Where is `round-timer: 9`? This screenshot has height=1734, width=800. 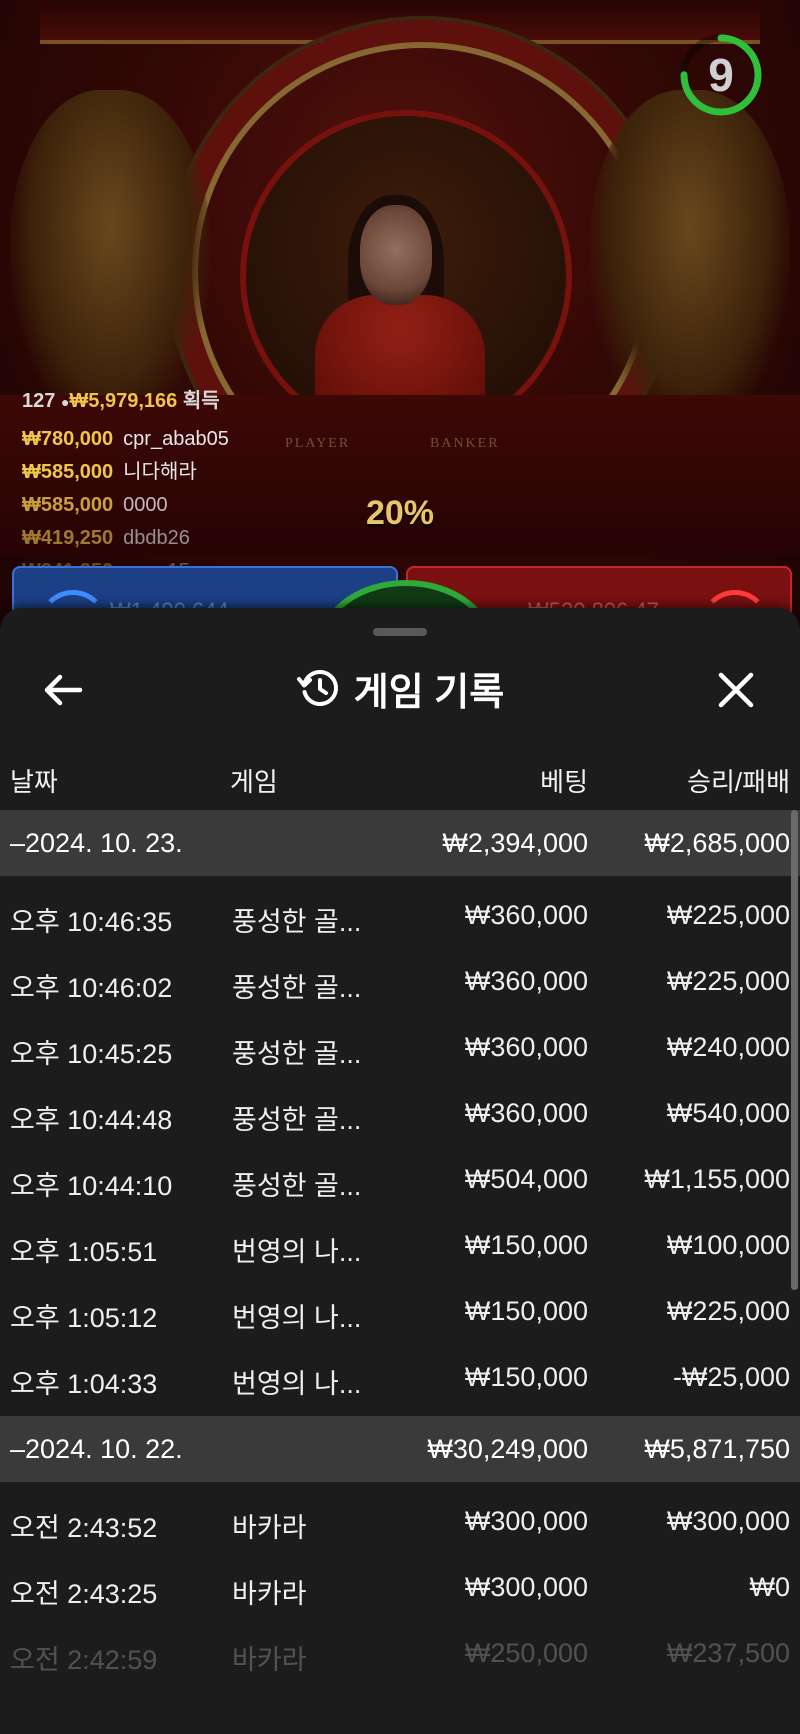
round-timer: 9 is located at coordinates (721, 75).